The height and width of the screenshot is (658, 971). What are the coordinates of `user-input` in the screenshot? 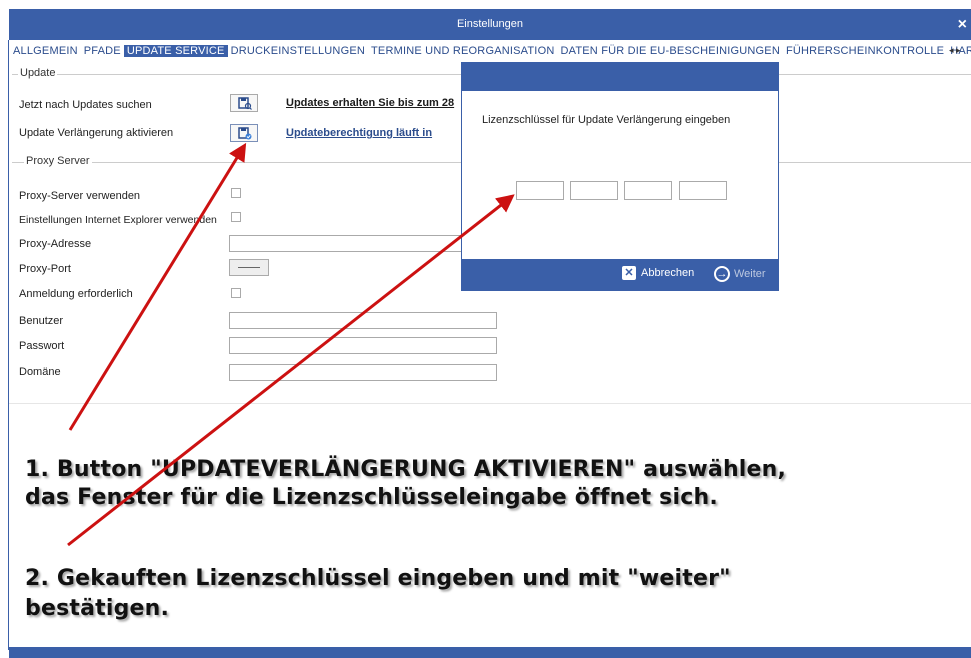 It's located at (363, 320).